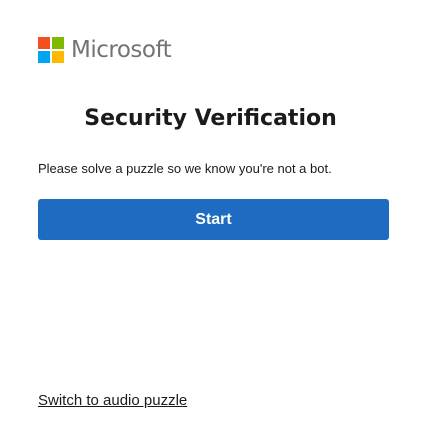 The image size is (421, 425). I want to click on microsoft-logo-icon, so click(51, 50).